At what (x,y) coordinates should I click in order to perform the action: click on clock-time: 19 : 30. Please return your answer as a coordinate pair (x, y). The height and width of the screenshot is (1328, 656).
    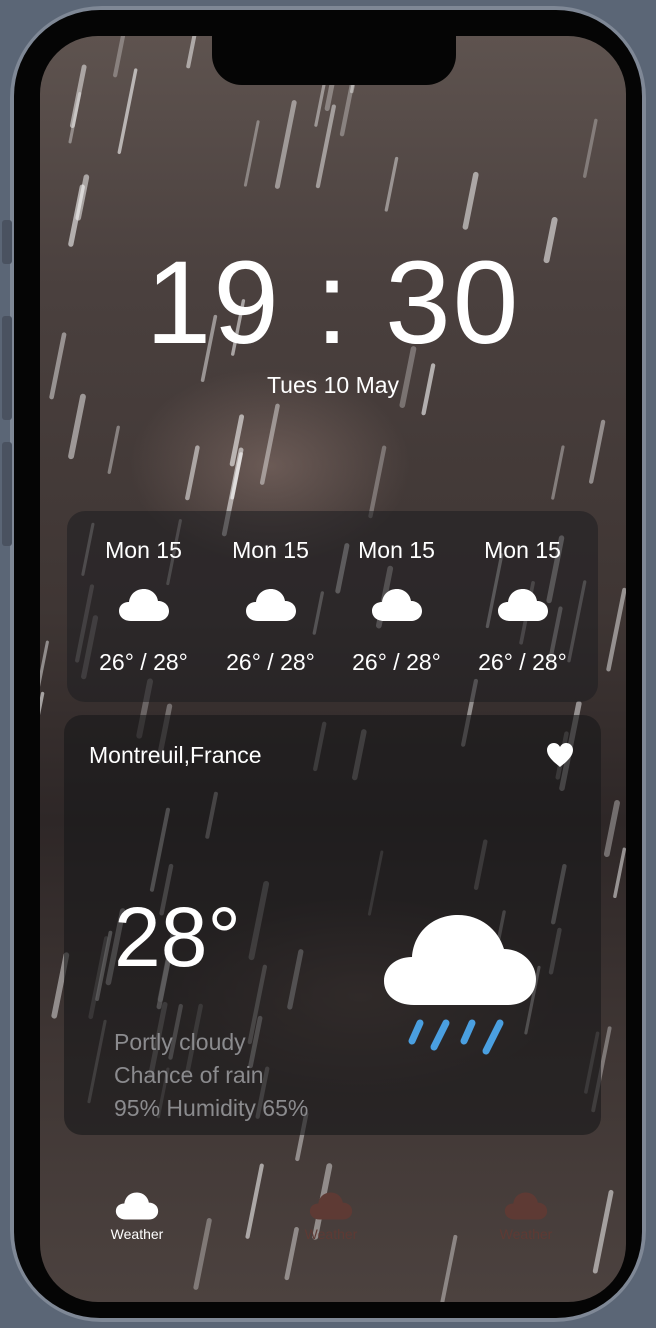
    Looking at the image, I should click on (333, 303).